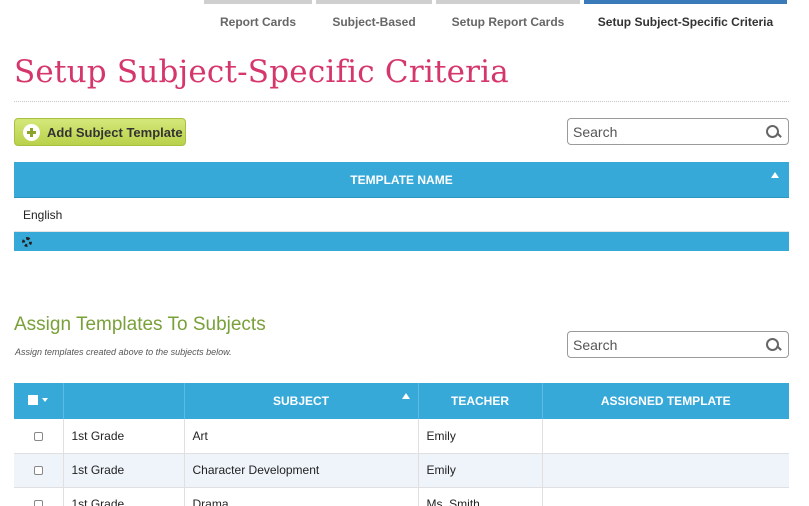 Image resolution: width=809 pixels, height=506 pixels. I want to click on title-divider, so click(401, 101).